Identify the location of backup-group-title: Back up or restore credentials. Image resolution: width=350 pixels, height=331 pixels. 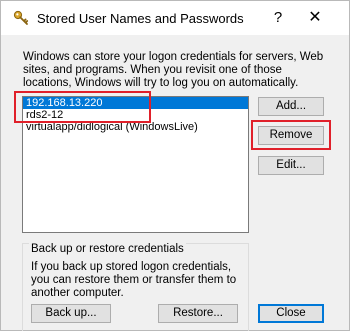
(107, 249).